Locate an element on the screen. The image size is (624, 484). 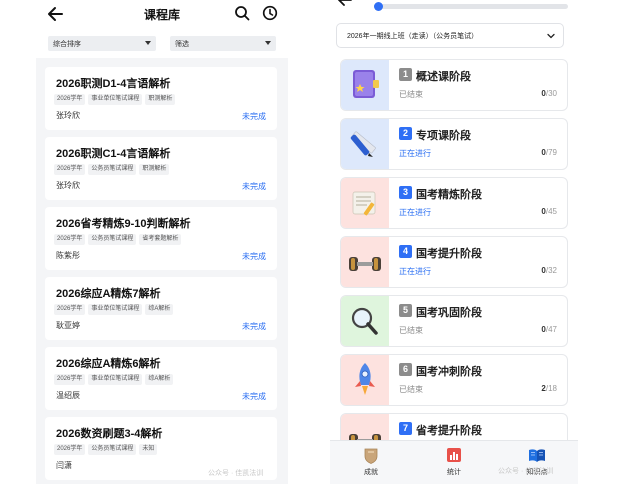
stage-total-count: /79 is located at coordinates (551, 152).